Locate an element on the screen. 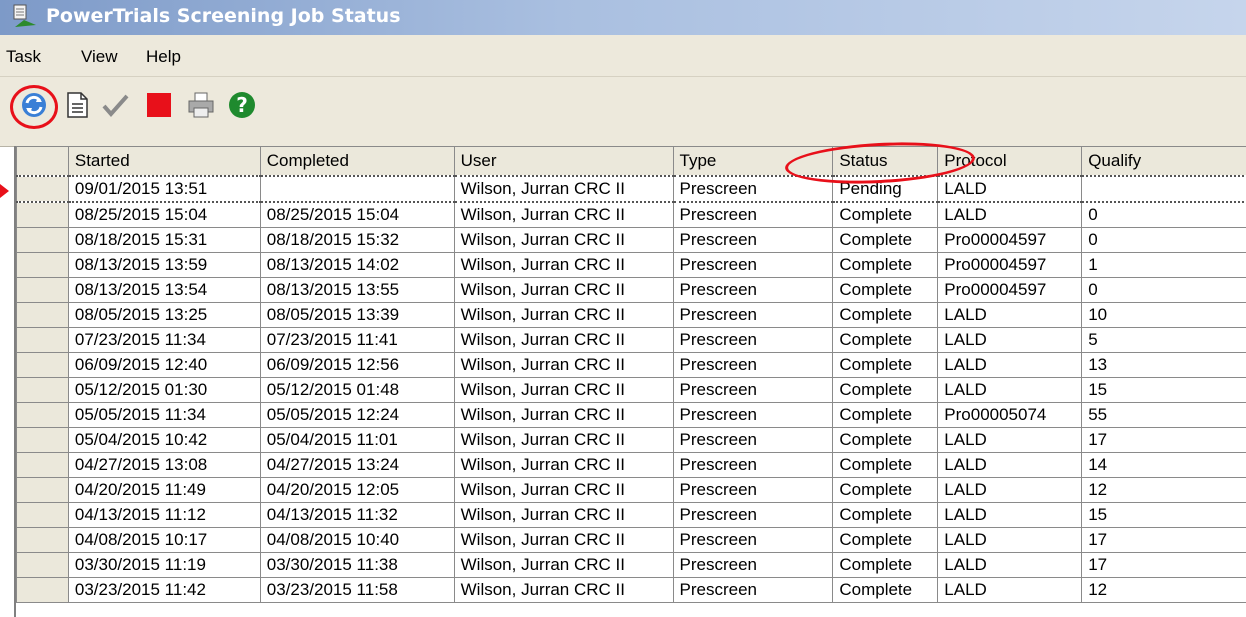  cell-started: 04/08/2015 10:17 is located at coordinates (164, 540).